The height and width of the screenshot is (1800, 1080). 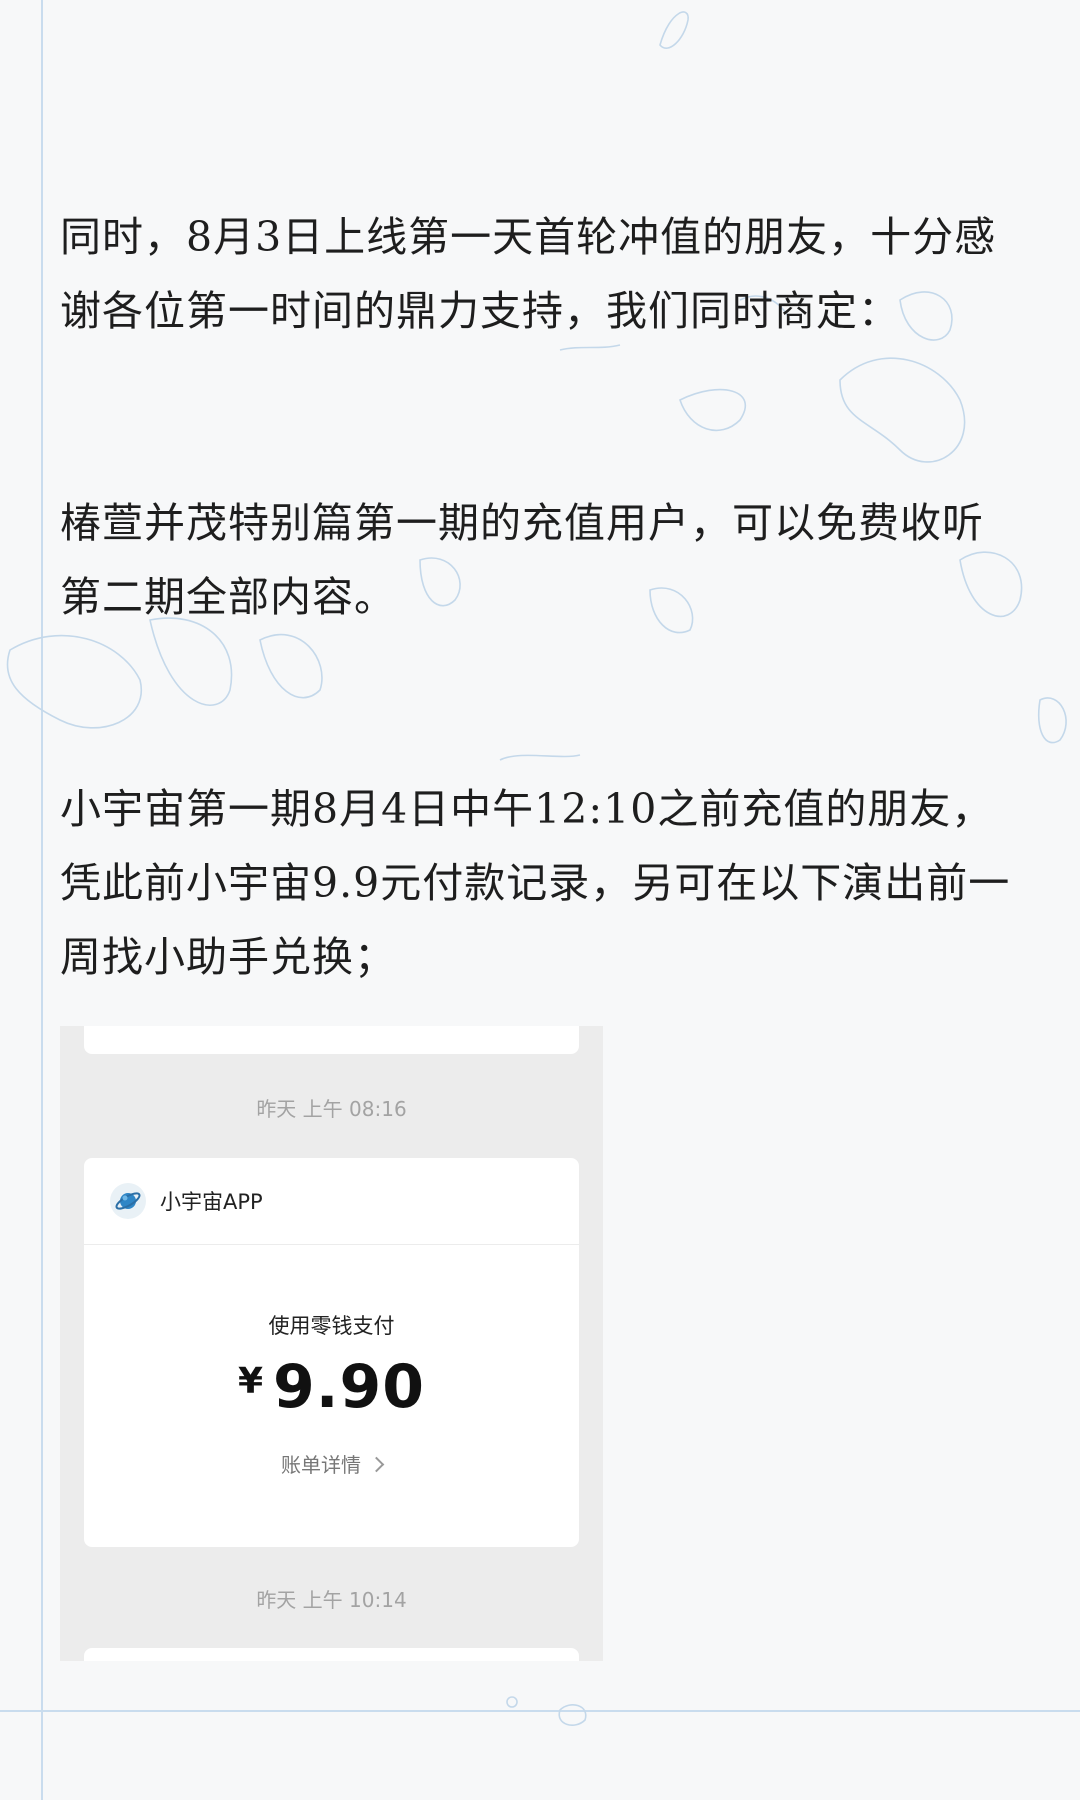 What do you see at coordinates (331, 1040) in the screenshot?
I see `previous-message-card` at bounding box center [331, 1040].